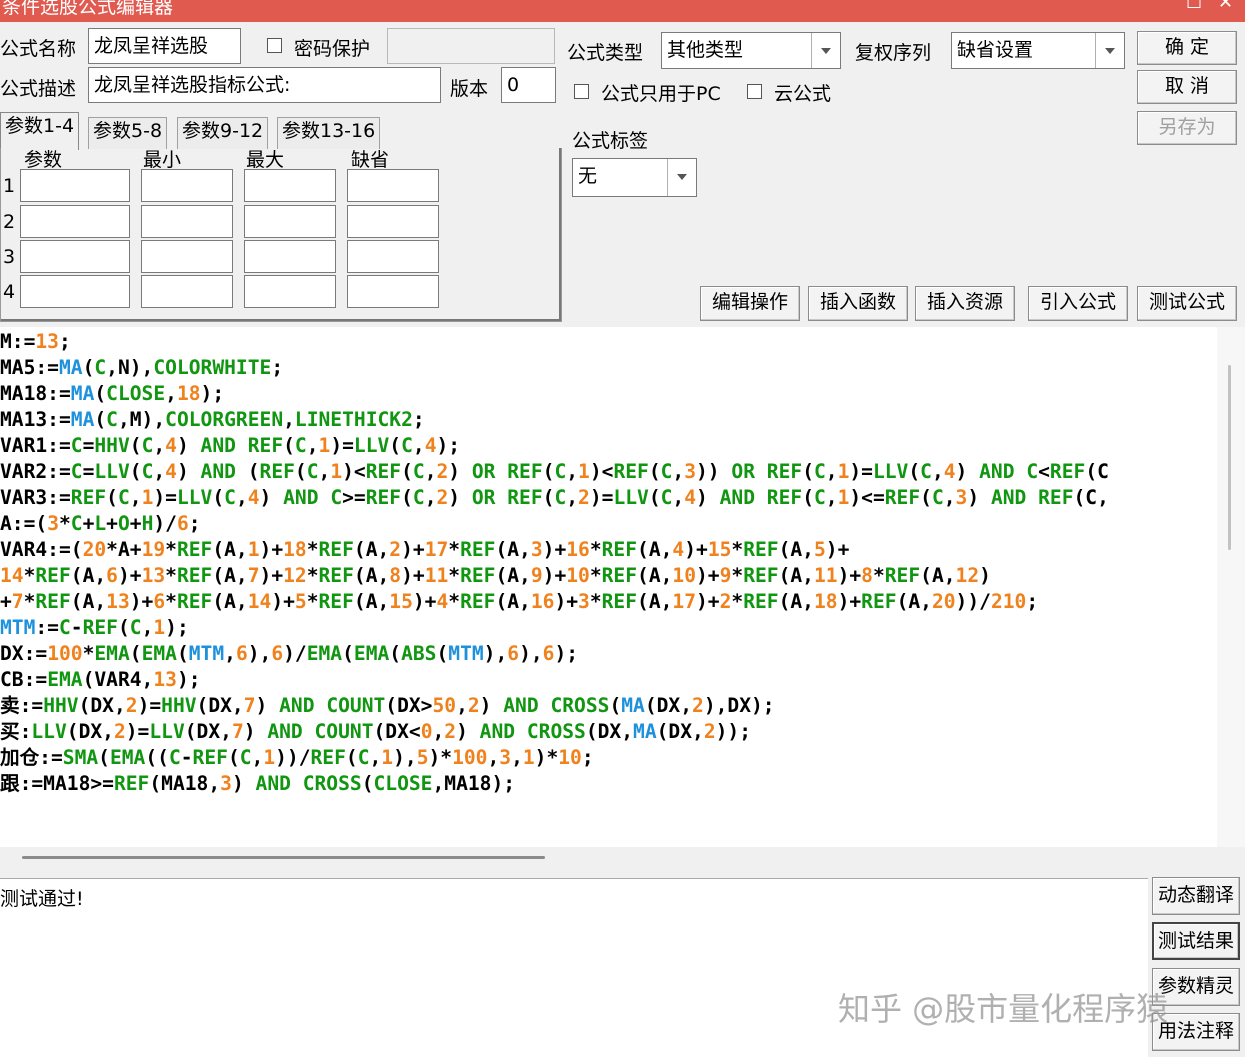  Describe the element at coordinates (554, 368) in the screenshot. I see `code-line: MA5:=MA(C,N),COLORWHITE;` at that location.